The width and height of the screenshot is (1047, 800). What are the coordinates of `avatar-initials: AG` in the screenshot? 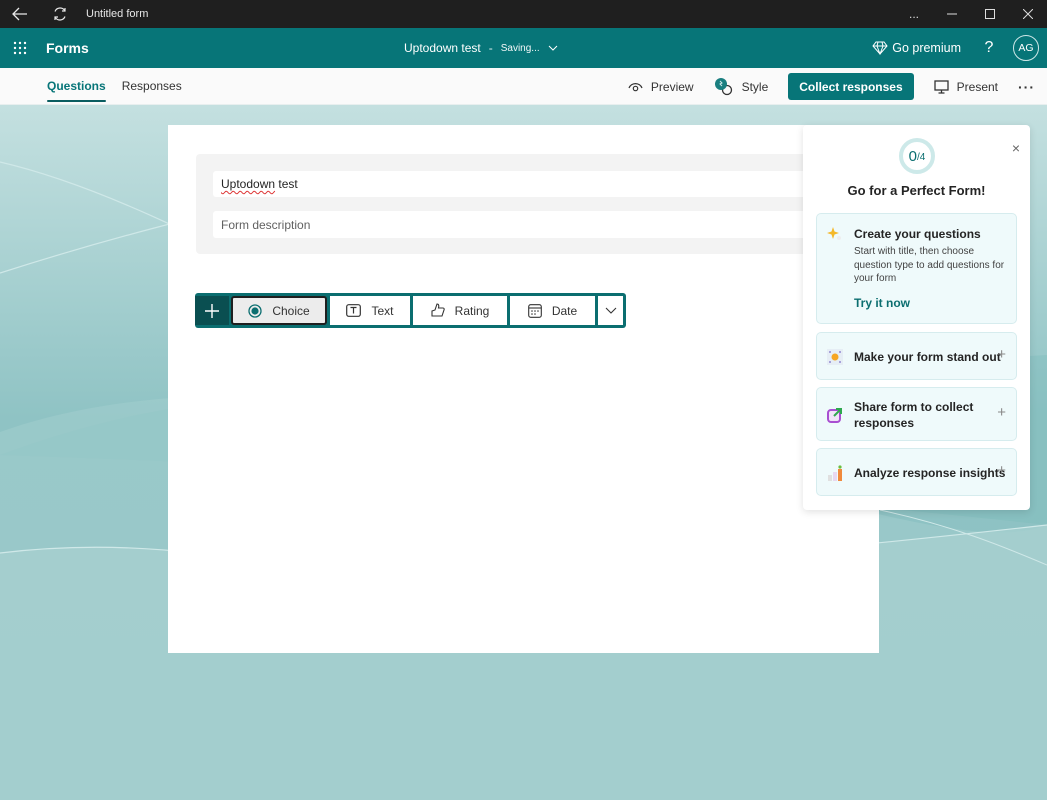 It's located at (1026, 48).